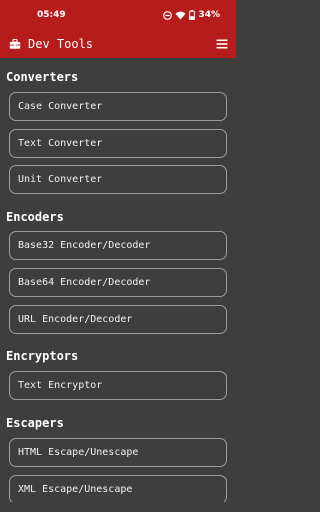 The height and width of the screenshot is (512, 320). Describe the element at coordinates (118, 385) in the screenshot. I see `tool-item-text-encryptor: Text Encryptor` at that location.